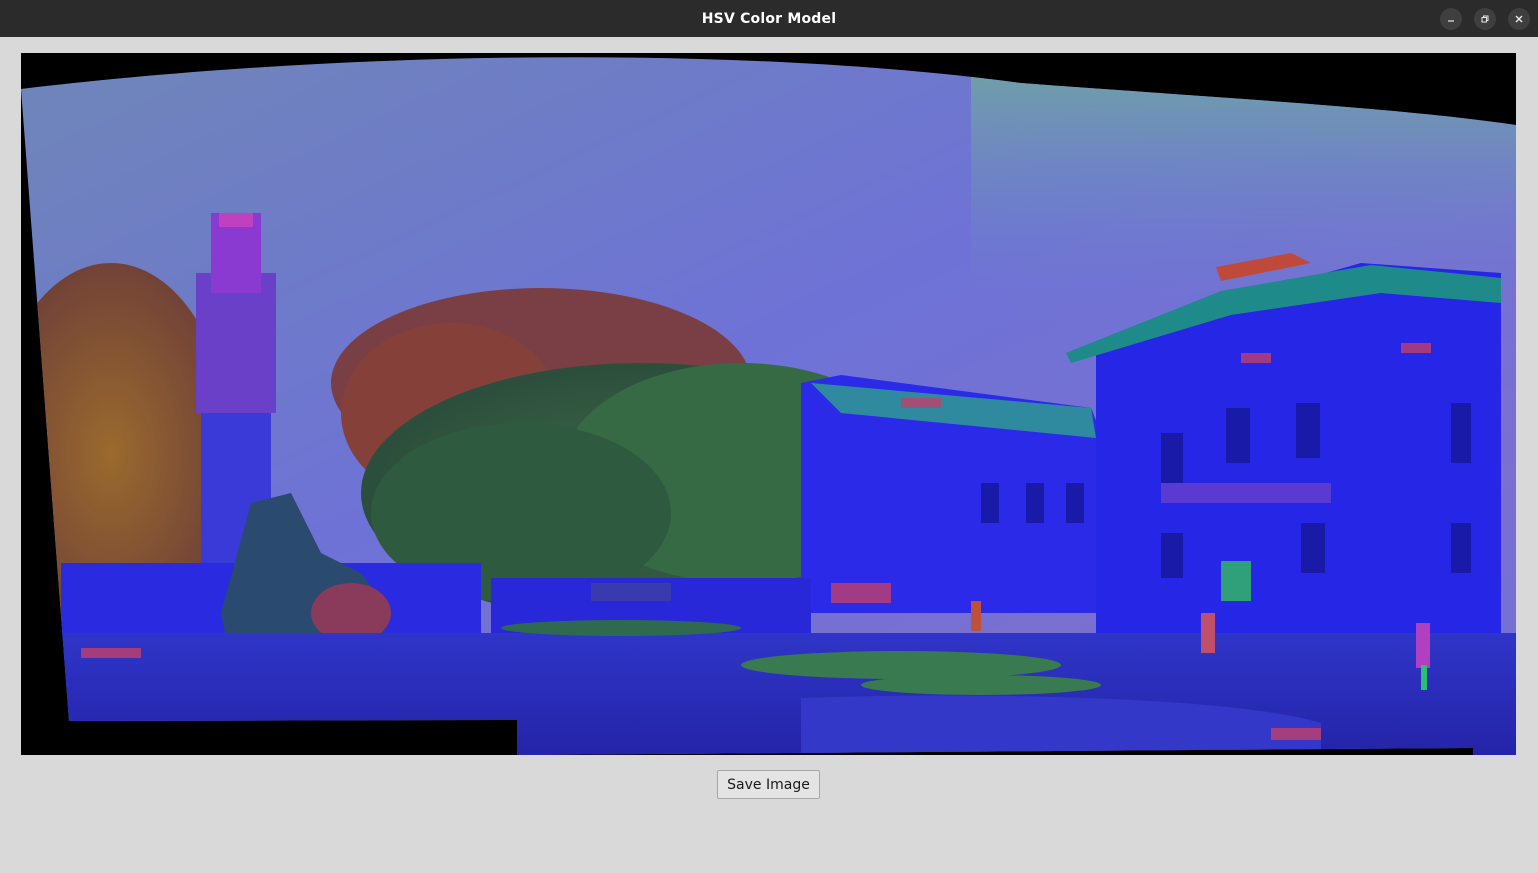 Image resolution: width=1538 pixels, height=873 pixels. I want to click on save-image-button: Save Image, so click(768, 784).